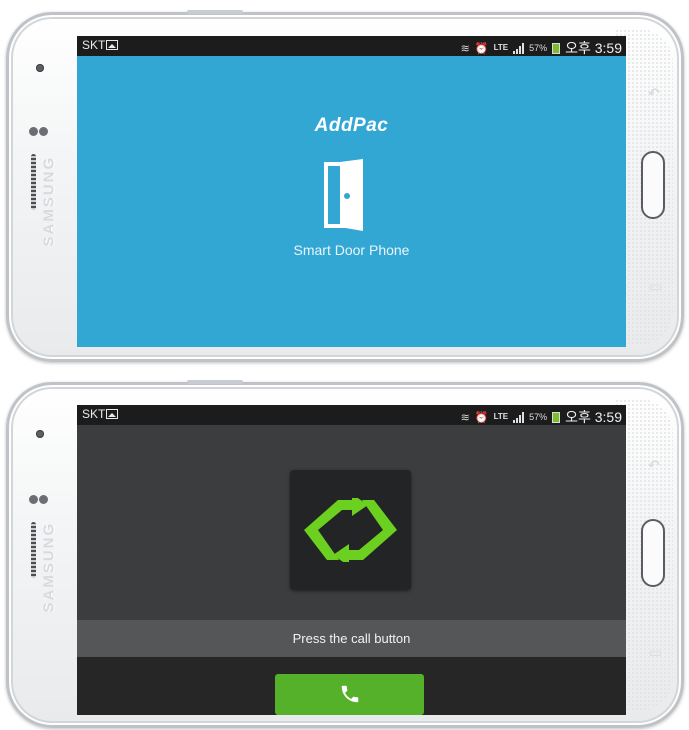 The width and height of the screenshot is (689, 730). I want to click on connection-status-tile, so click(350, 530).